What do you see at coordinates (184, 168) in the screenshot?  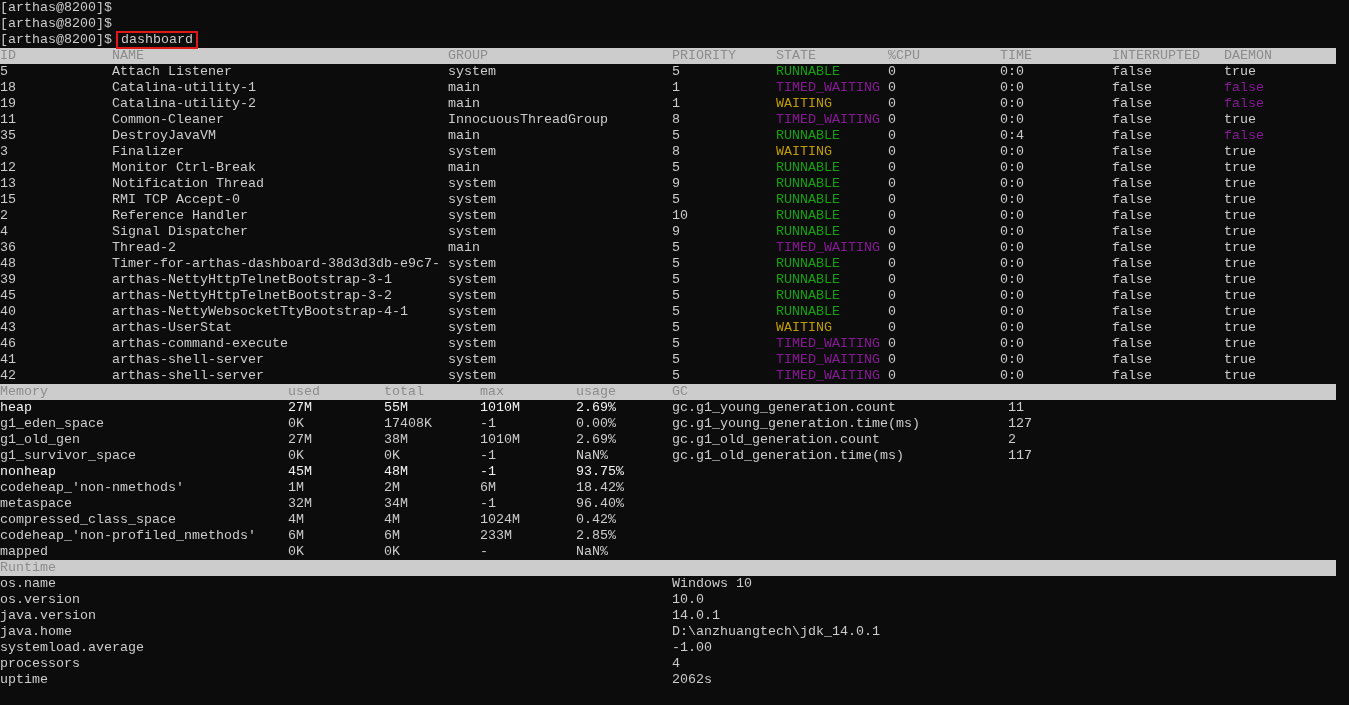 I see `table-cell-text: Monitor Ctrl-Break` at bounding box center [184, 168].